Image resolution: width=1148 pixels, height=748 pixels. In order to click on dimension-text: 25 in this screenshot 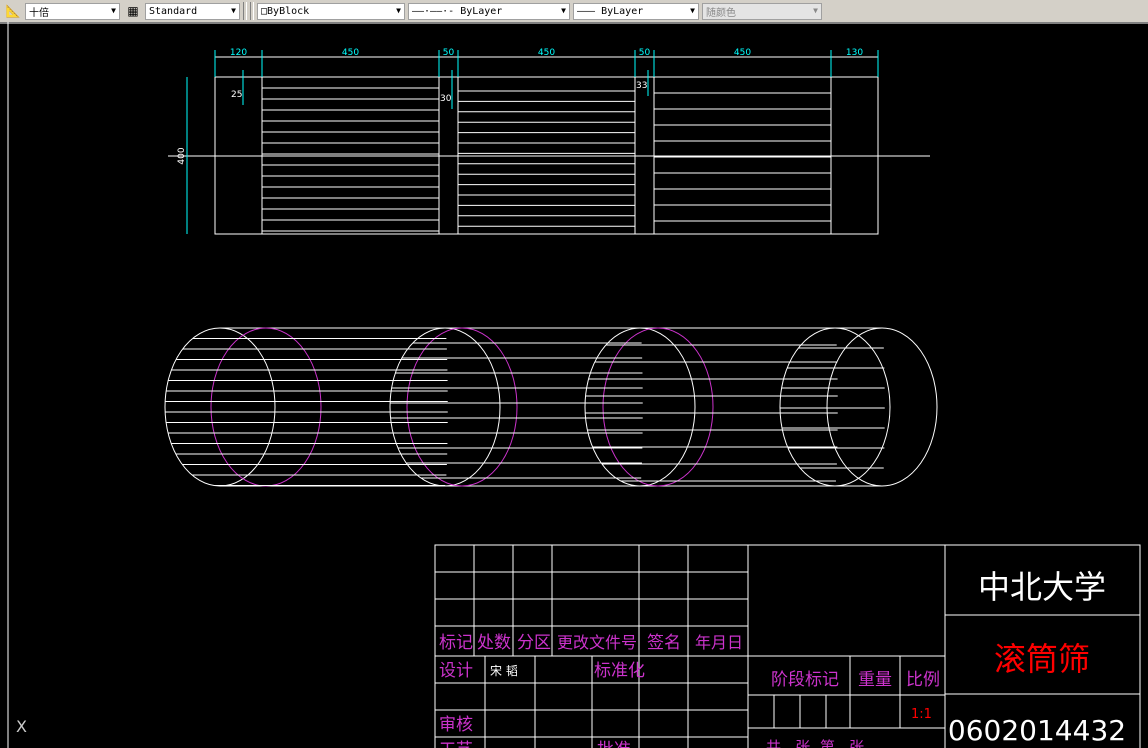, I will do `click(236, 95)`.